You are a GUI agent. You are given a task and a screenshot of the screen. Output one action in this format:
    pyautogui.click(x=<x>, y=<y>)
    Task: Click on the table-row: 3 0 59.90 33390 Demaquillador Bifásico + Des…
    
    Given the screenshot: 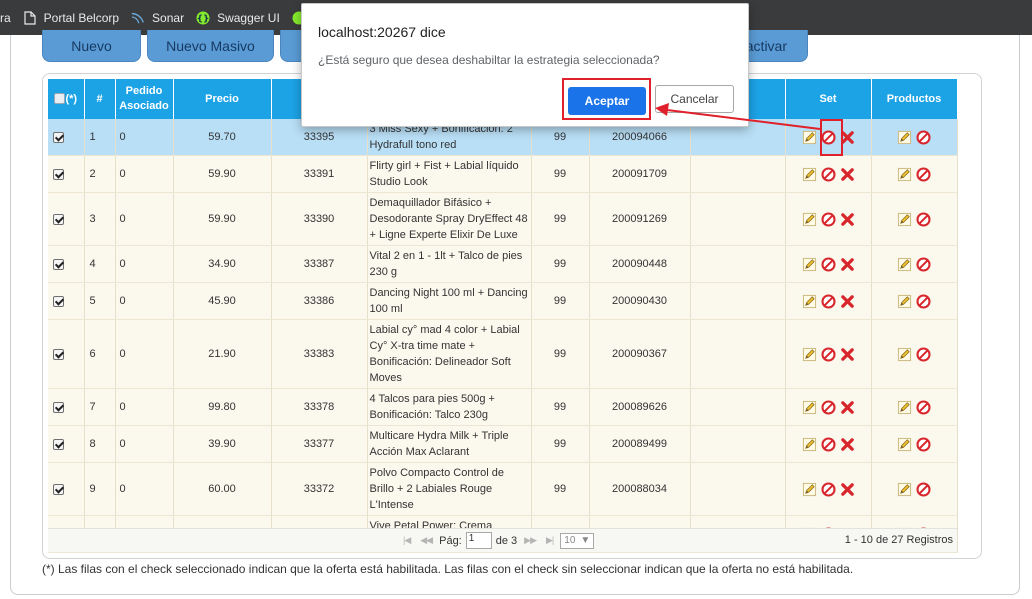 What is the action you would take?
    pyautogui.click(x=503, y=219)
    